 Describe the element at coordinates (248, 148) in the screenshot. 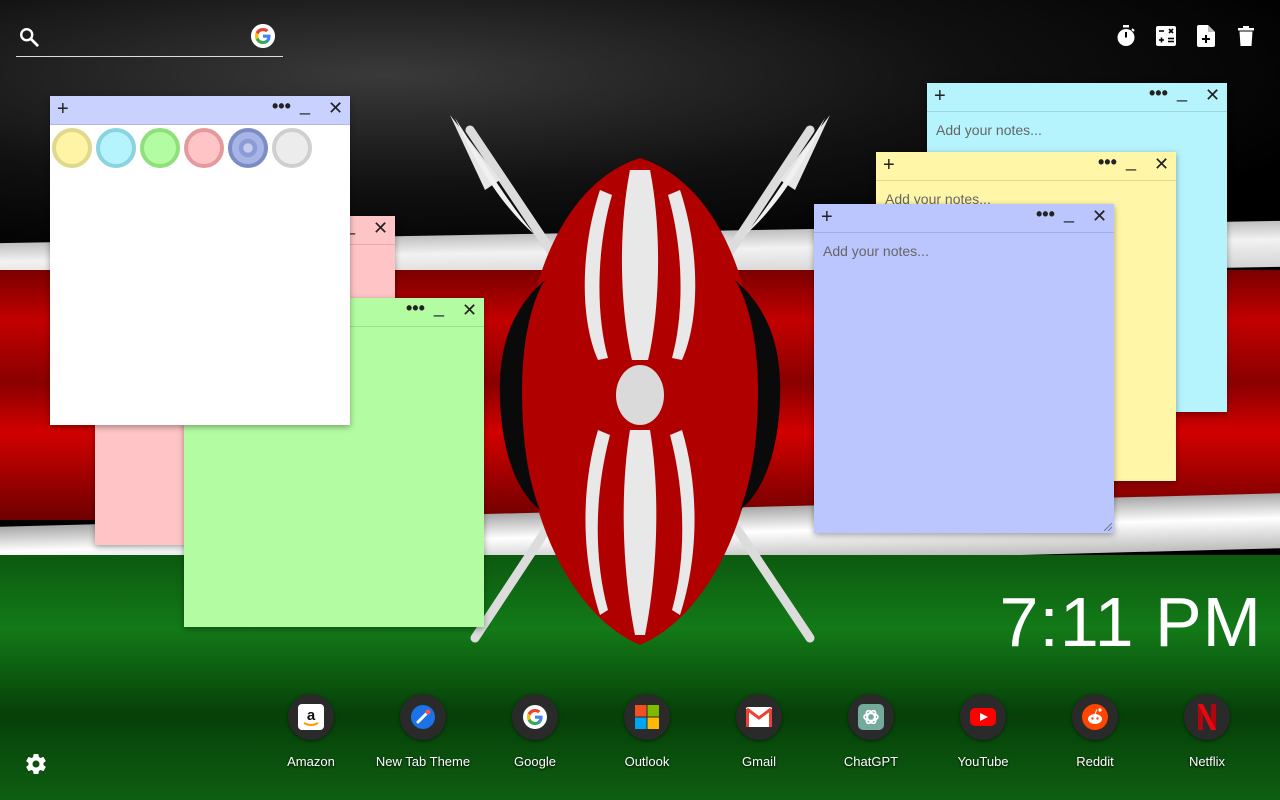

I see `color-swatch-periwinkle` at that location.